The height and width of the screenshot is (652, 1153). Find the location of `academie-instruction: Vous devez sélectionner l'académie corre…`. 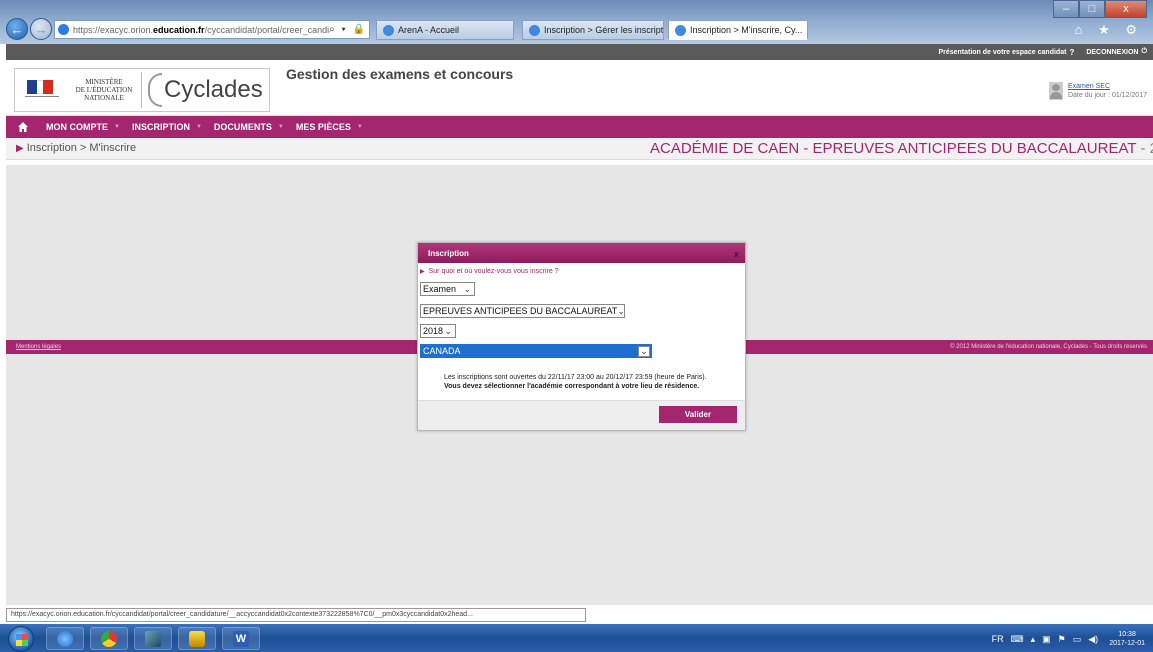

academie-instruction: Vous devez sélectionner l'académie corre… is located at coordinates (572, 386).